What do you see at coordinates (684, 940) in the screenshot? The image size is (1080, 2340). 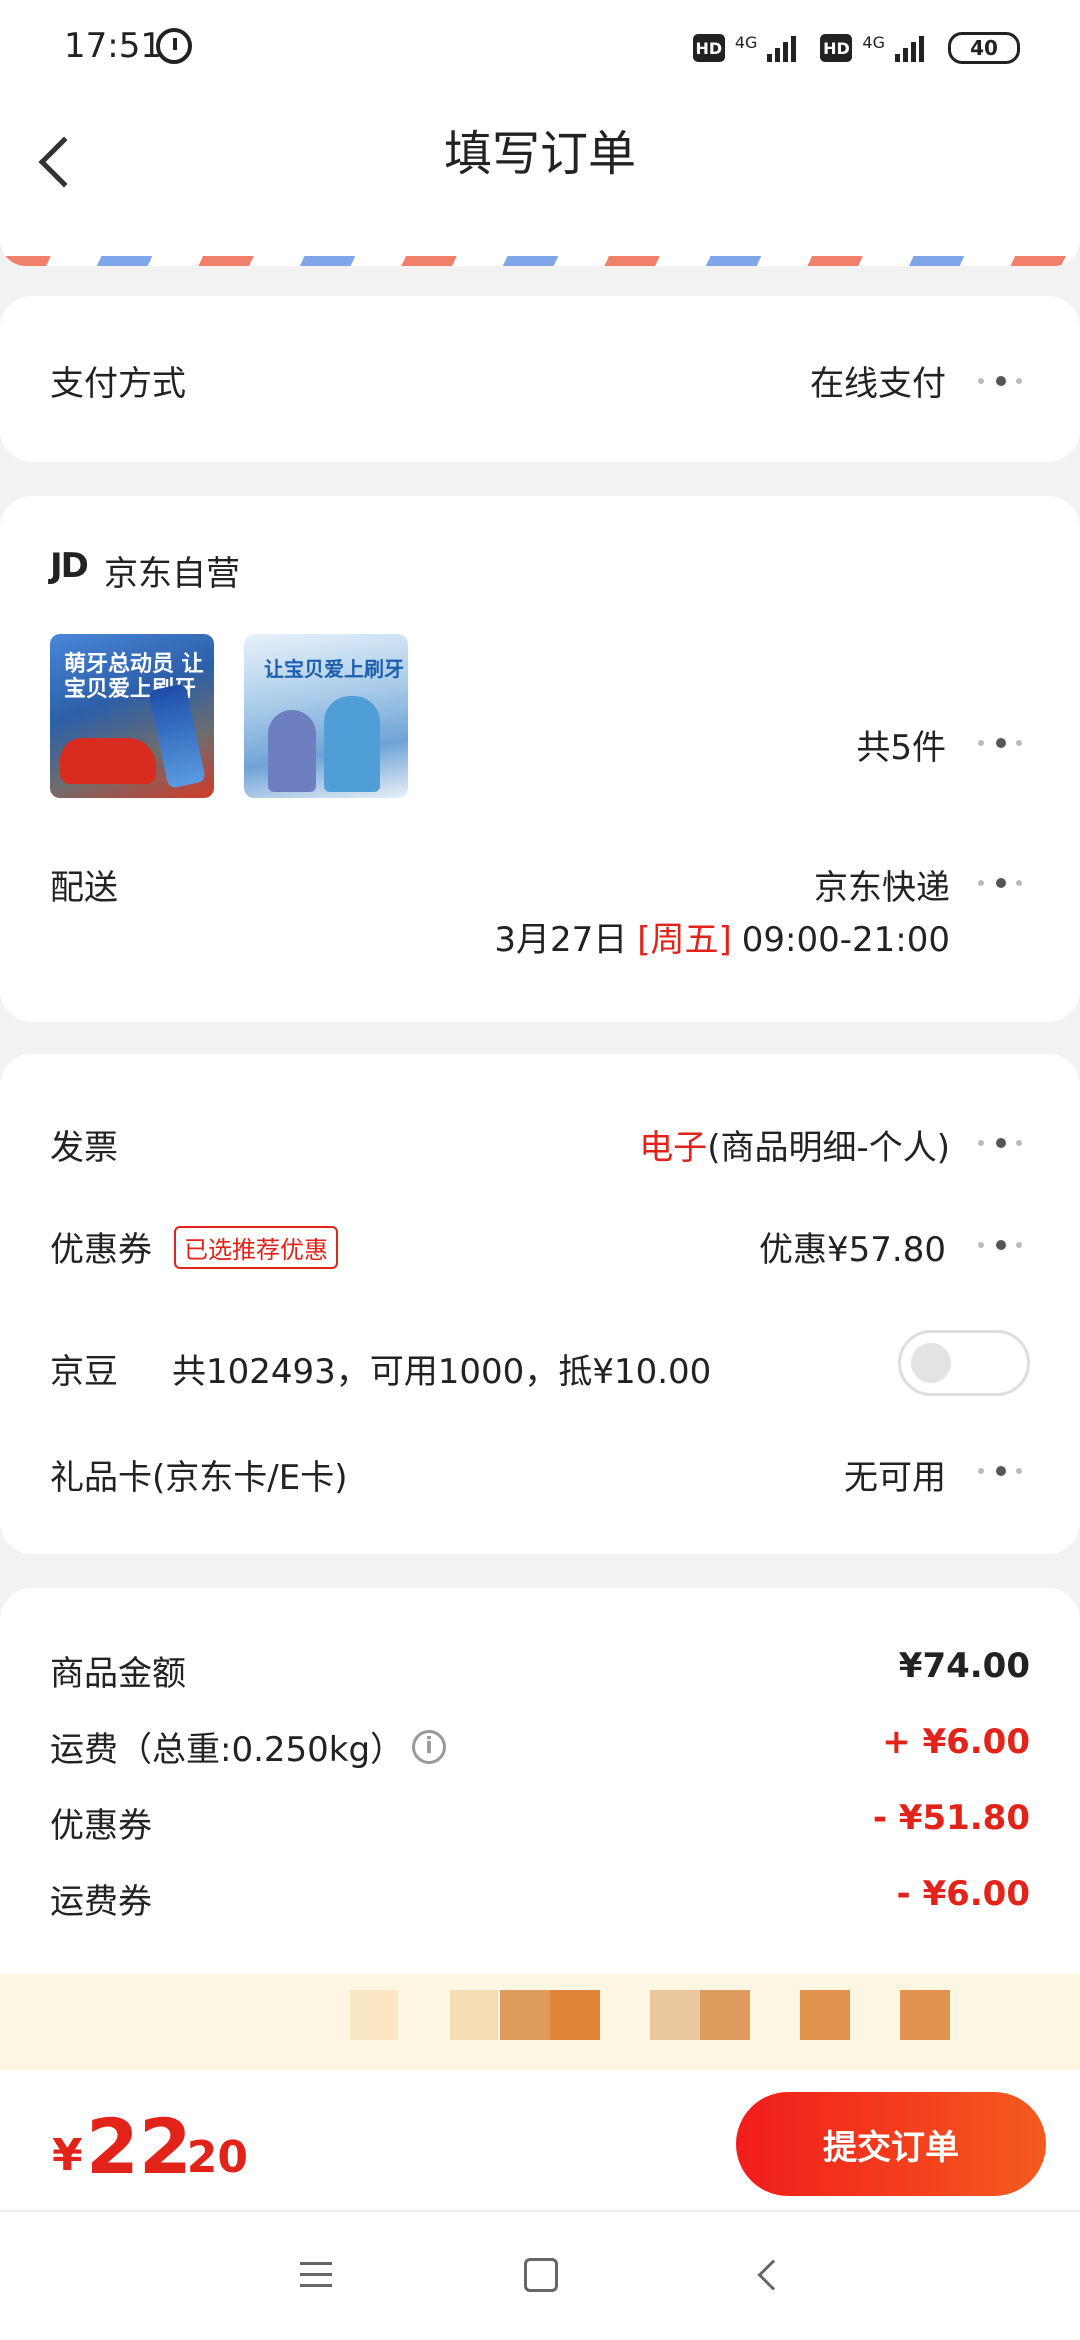 I see `delivery-weekday: [周五]` at bounding box center [684, 940].